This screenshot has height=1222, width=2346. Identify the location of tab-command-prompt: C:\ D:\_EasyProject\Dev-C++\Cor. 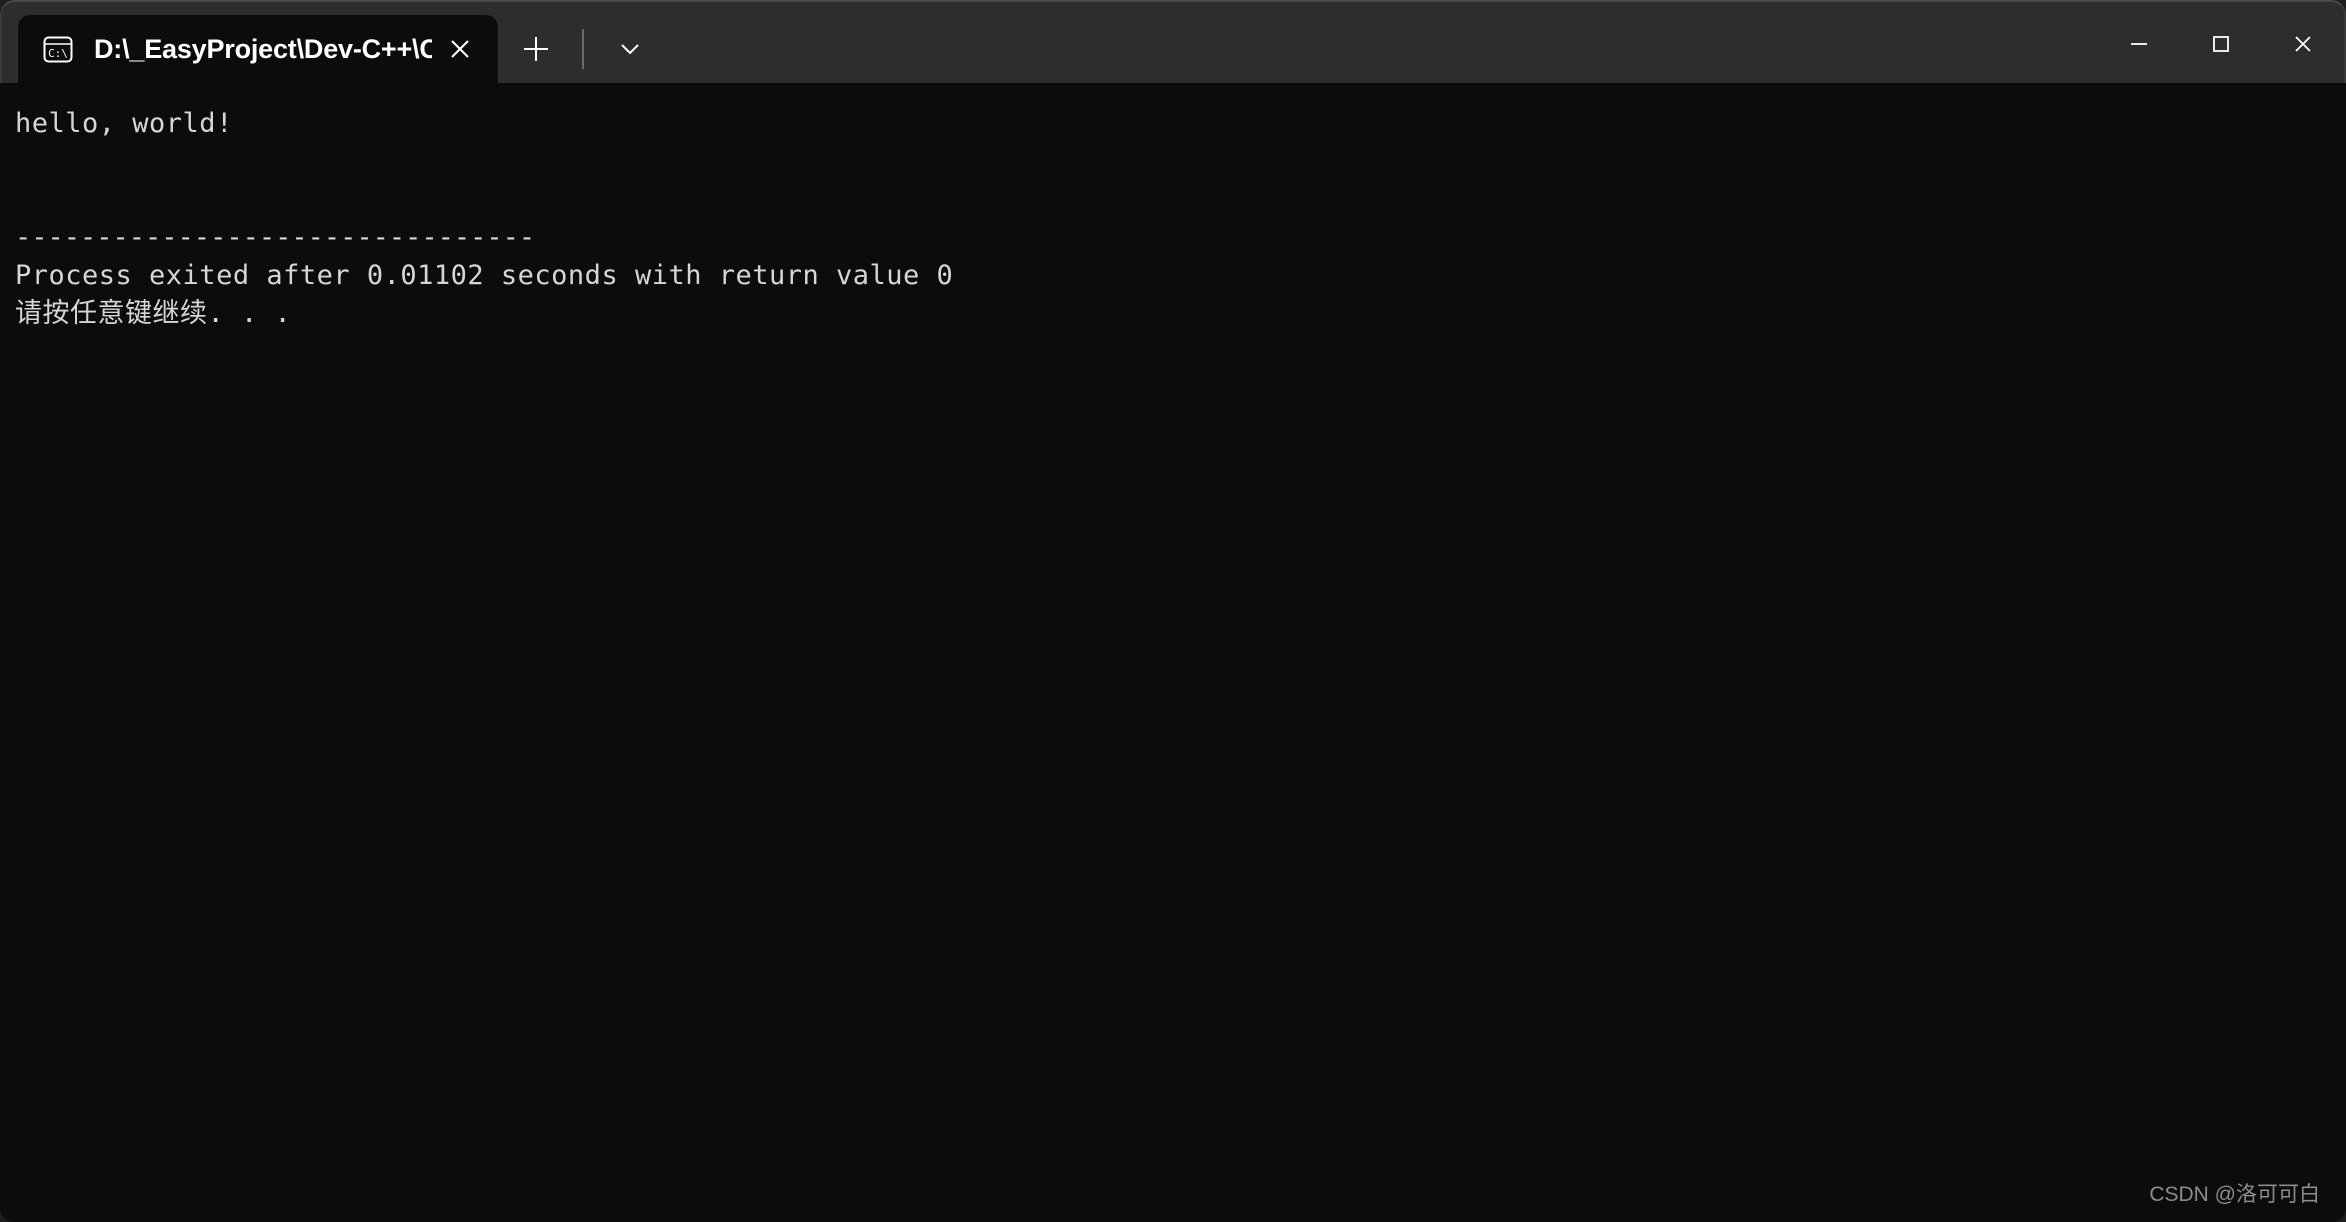
(258, 49).